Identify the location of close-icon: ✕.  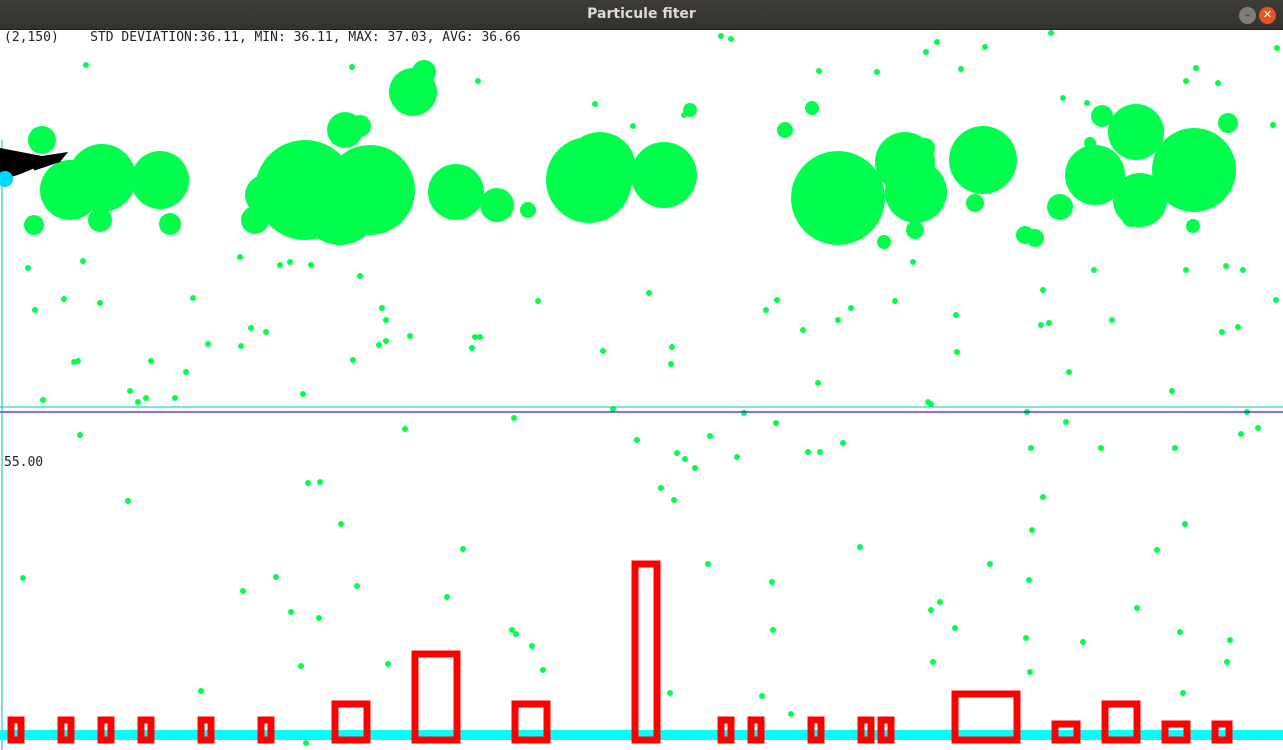
(1267, 15).